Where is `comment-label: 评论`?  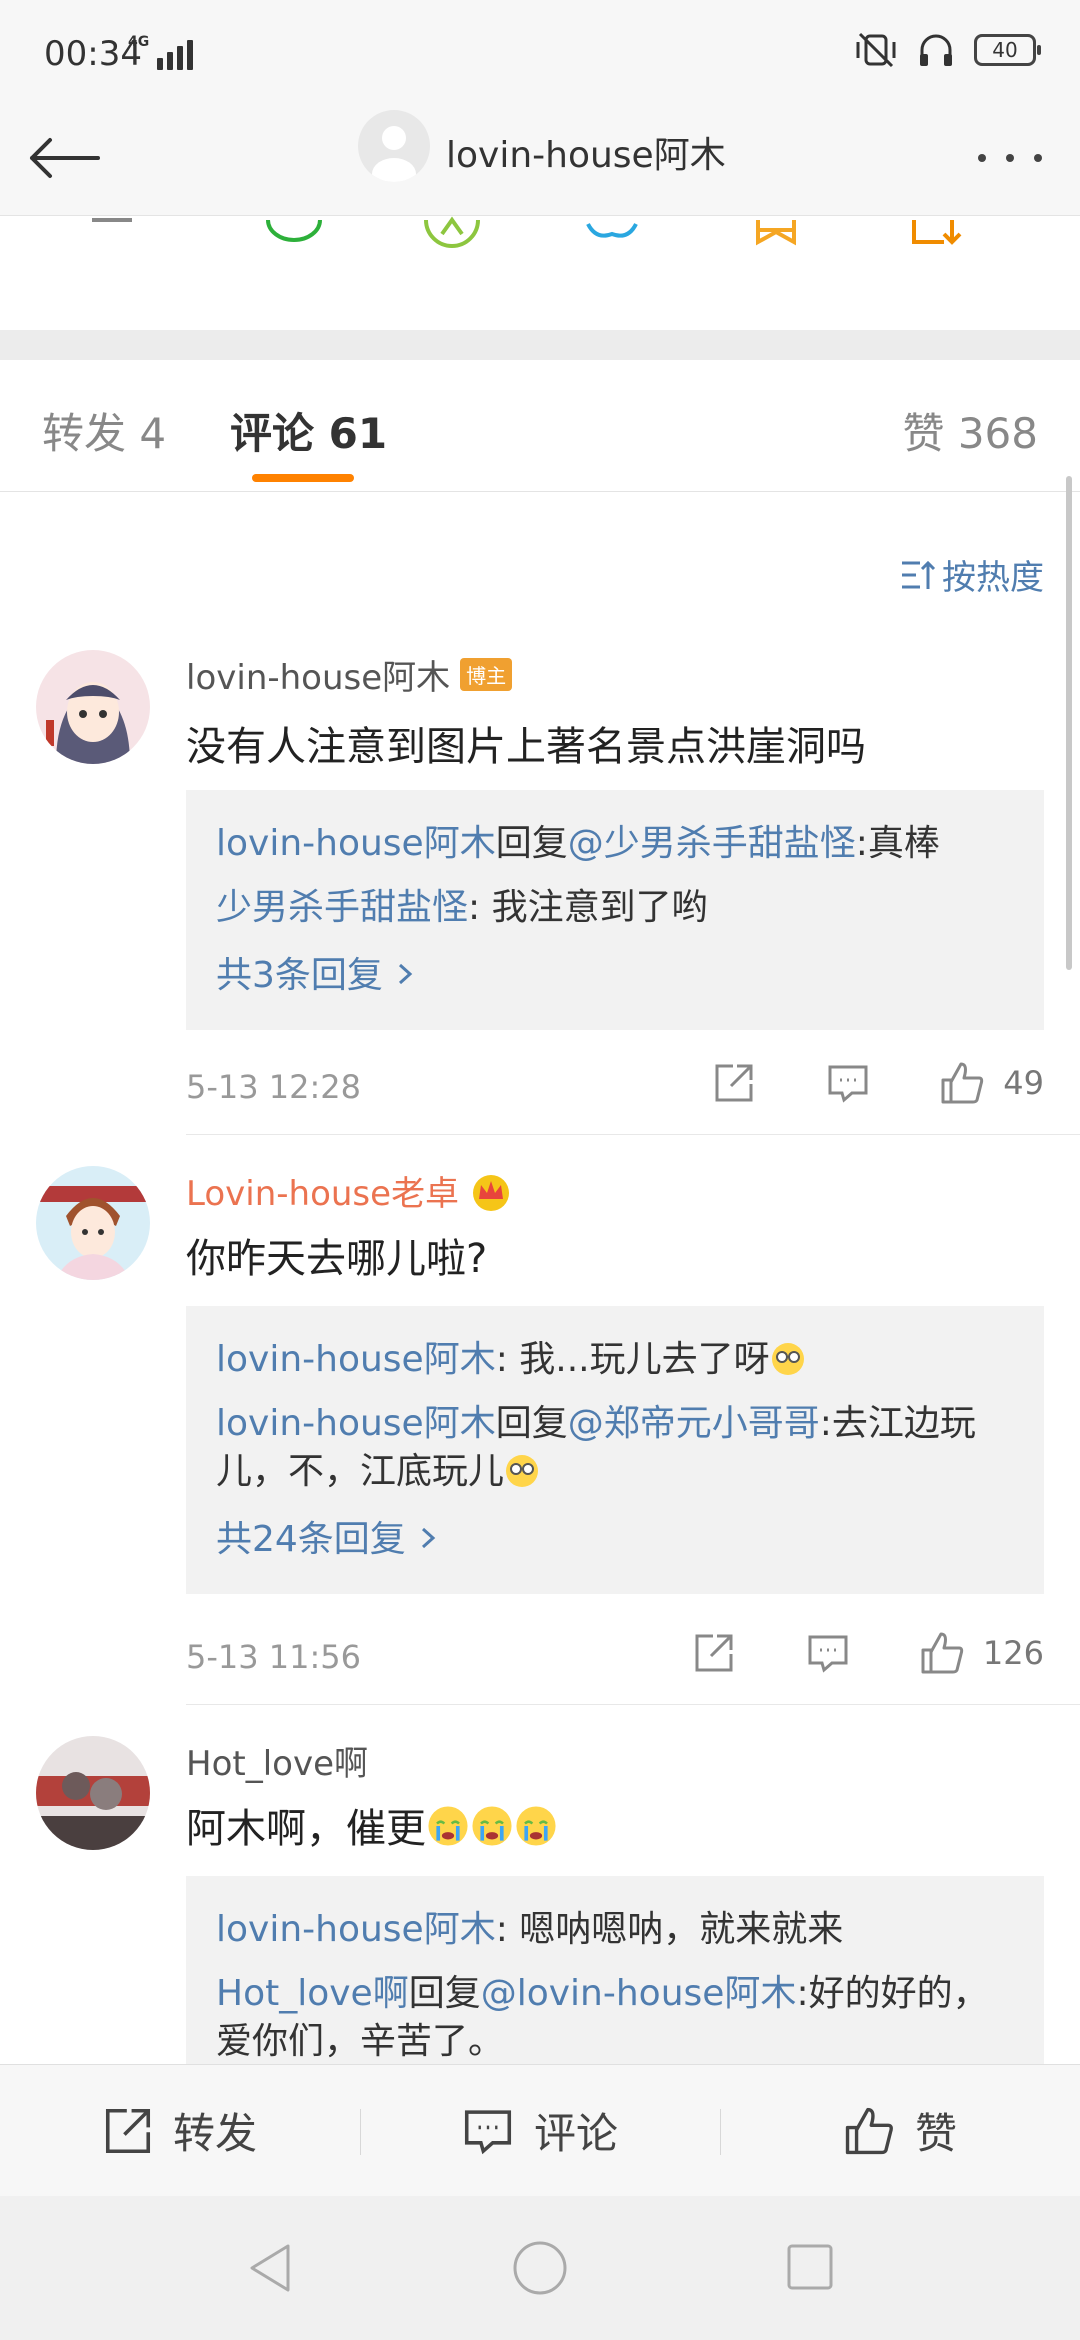 comment-label: 评论 is located at coordinates (575, 2133).